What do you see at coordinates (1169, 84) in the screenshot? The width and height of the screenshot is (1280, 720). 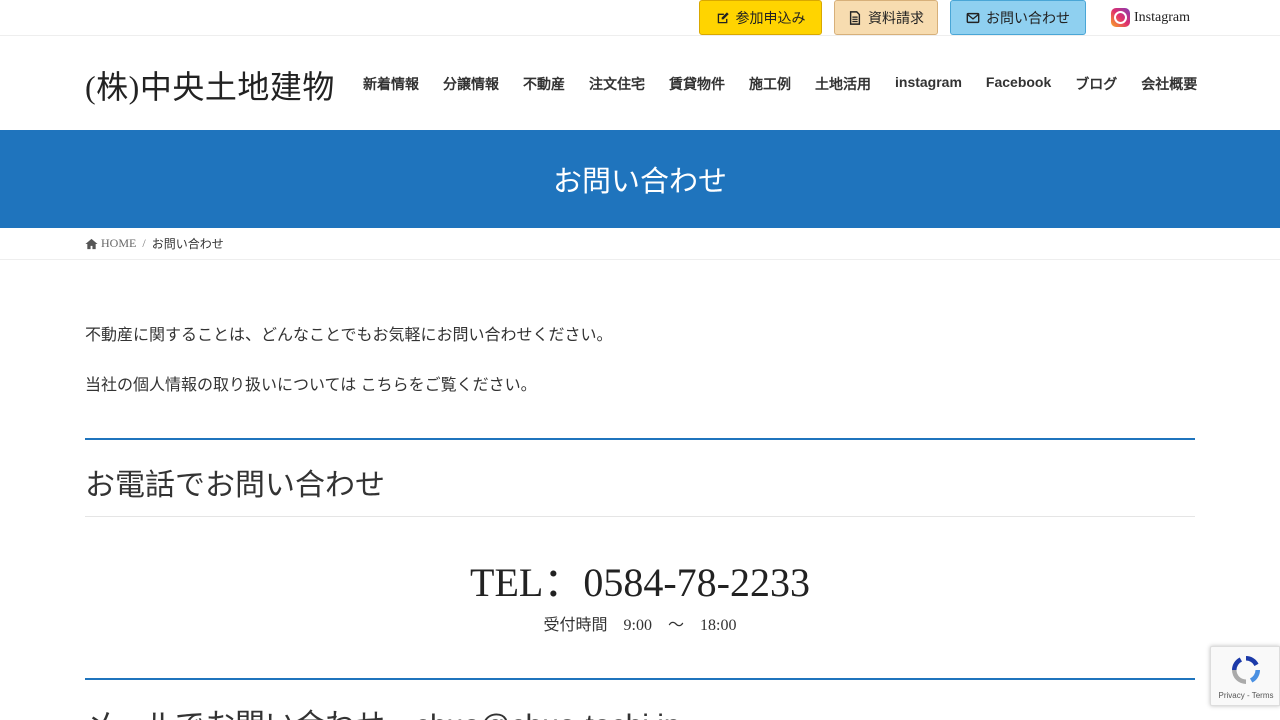 I see `nav-item-company: 会社概要` at bounding box center [1169, 84].